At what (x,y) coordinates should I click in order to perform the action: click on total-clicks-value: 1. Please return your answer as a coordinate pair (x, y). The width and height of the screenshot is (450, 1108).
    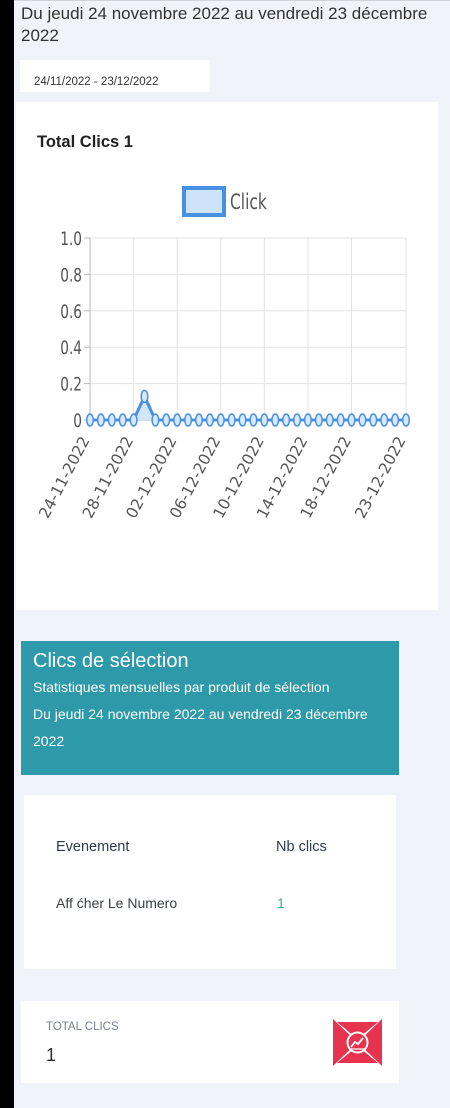
    Looking at the image, I should click on (51, 1055).